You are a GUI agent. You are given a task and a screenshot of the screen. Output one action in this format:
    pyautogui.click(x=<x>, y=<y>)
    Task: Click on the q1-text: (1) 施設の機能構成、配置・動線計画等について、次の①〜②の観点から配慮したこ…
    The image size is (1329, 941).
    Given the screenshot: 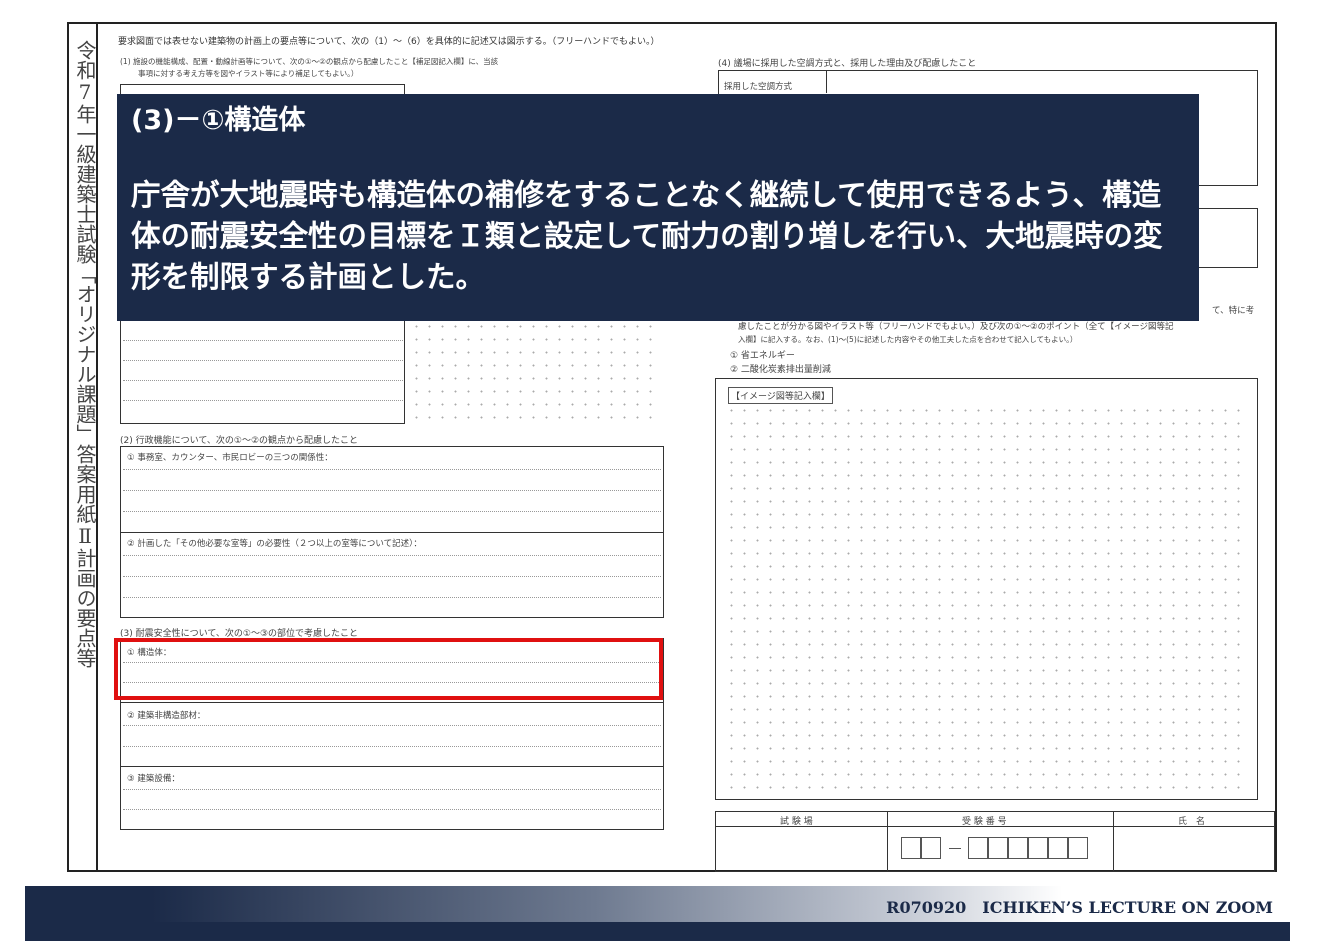 What is the action you would take?
    pyautogui.click(x=309, y=61)
    